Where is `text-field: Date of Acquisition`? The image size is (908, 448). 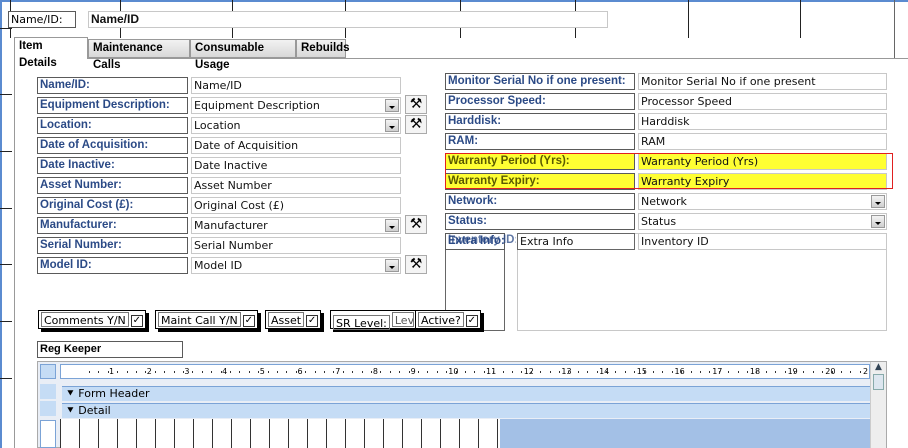 text-field: Date of Acquisition is located at coordinates (296, 145).